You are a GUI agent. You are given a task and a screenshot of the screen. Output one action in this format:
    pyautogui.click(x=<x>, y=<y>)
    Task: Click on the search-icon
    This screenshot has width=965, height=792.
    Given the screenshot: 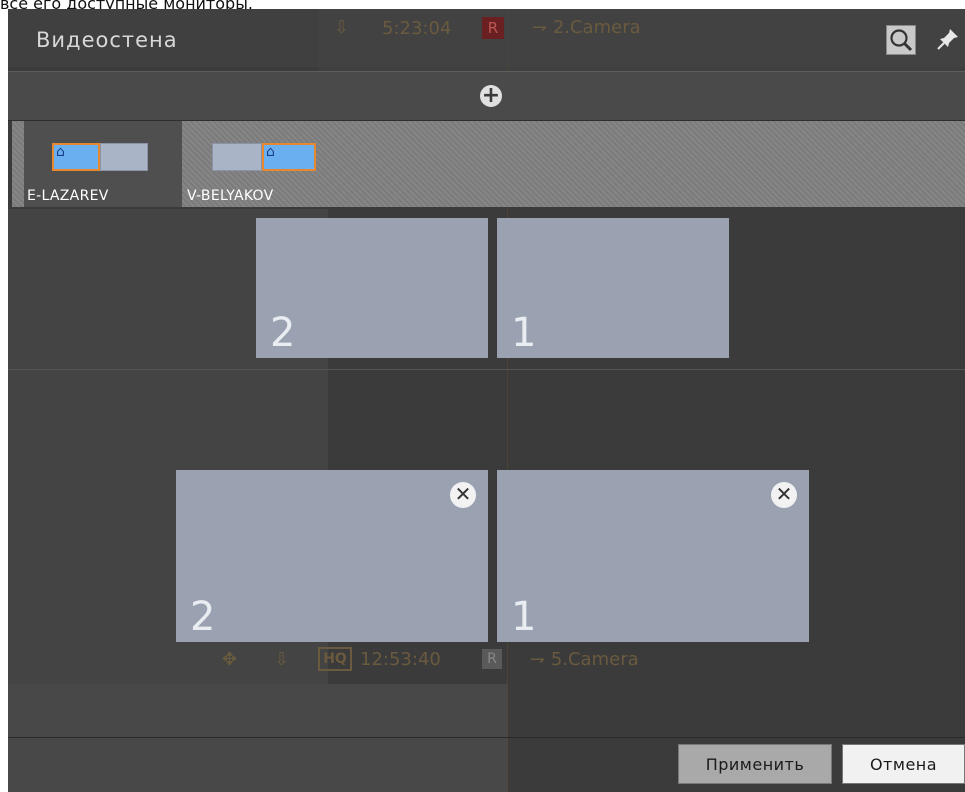 What is the action you would take?
    pyautogui.click(x=901, y=40)
    